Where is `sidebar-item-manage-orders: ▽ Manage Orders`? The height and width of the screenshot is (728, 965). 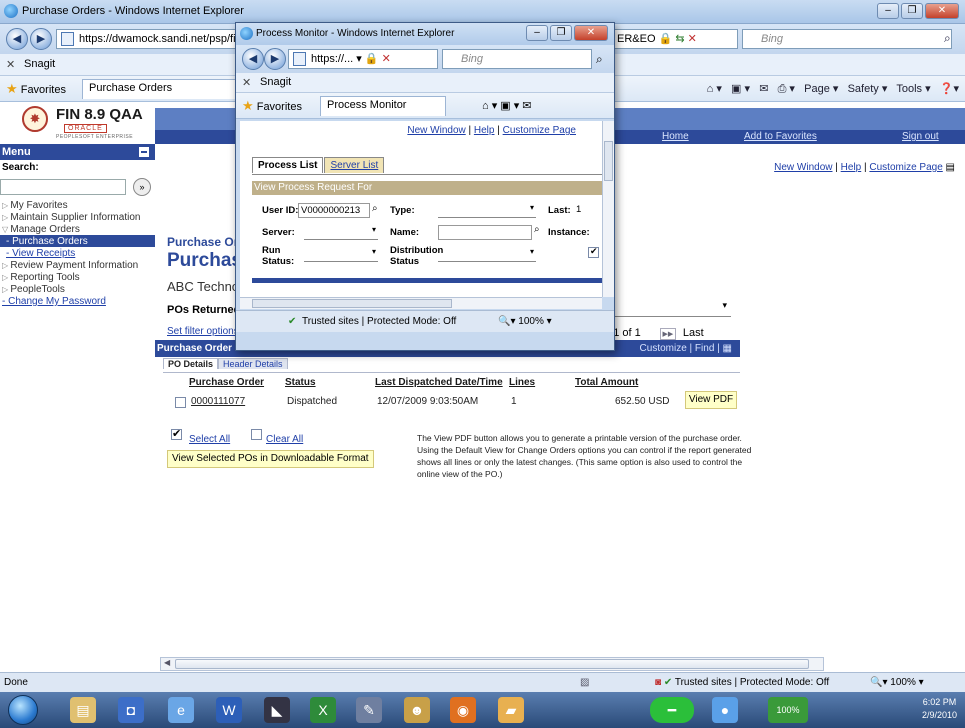 sidebar-item-manage-orders: ▽ Manage Orders is located at coordinates (77, 229).